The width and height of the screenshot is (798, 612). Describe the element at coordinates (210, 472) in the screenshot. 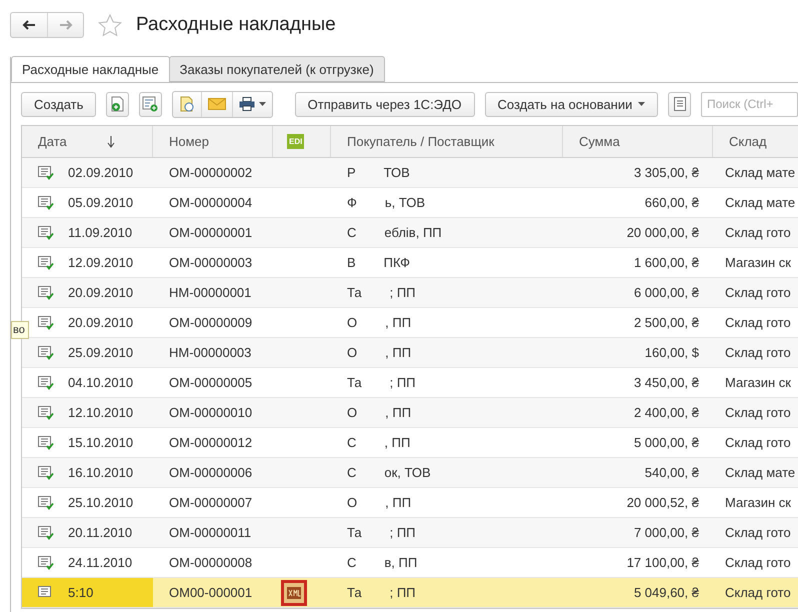

I see `number-cell: ОМ-00000006` at that location.